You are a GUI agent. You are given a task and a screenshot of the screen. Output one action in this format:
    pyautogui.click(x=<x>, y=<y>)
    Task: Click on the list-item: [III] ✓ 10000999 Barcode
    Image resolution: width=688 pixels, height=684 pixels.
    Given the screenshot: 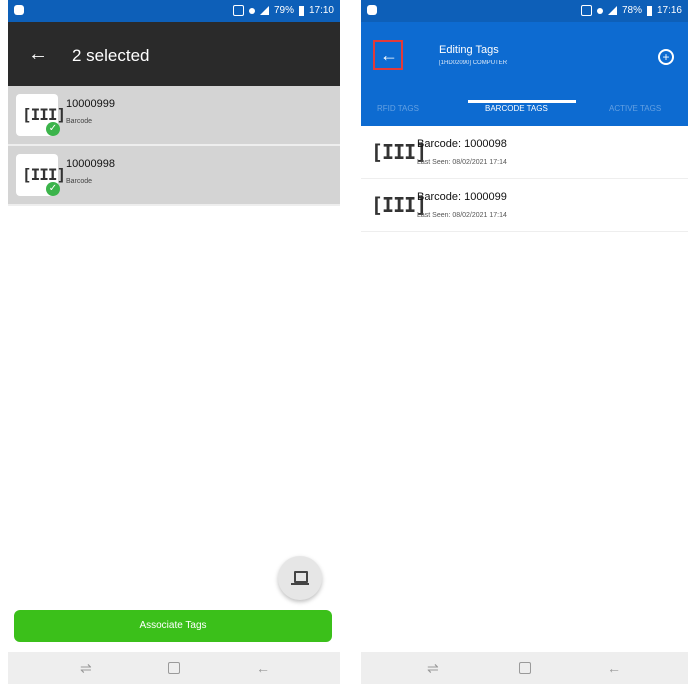 What is the action you would take?
    pyautogui.click(x=174, y=116)
    